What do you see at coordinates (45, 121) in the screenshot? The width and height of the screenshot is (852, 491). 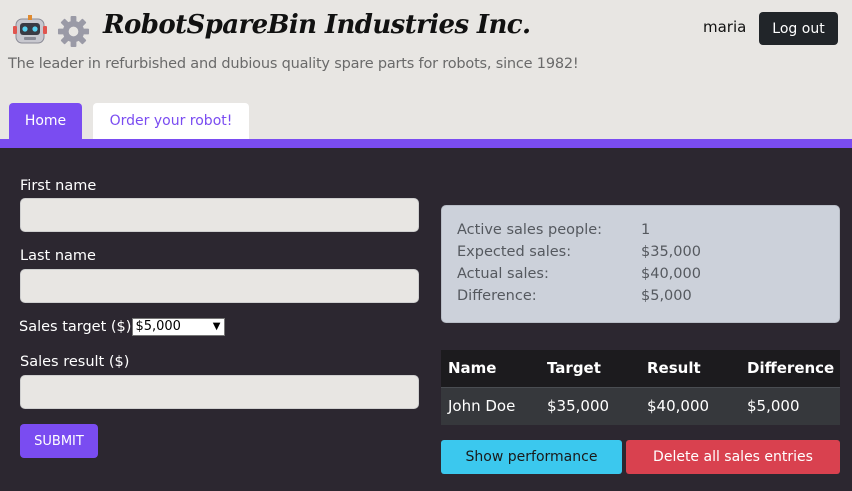 I see `tab-home: Home` at bounding box center [45, 121].